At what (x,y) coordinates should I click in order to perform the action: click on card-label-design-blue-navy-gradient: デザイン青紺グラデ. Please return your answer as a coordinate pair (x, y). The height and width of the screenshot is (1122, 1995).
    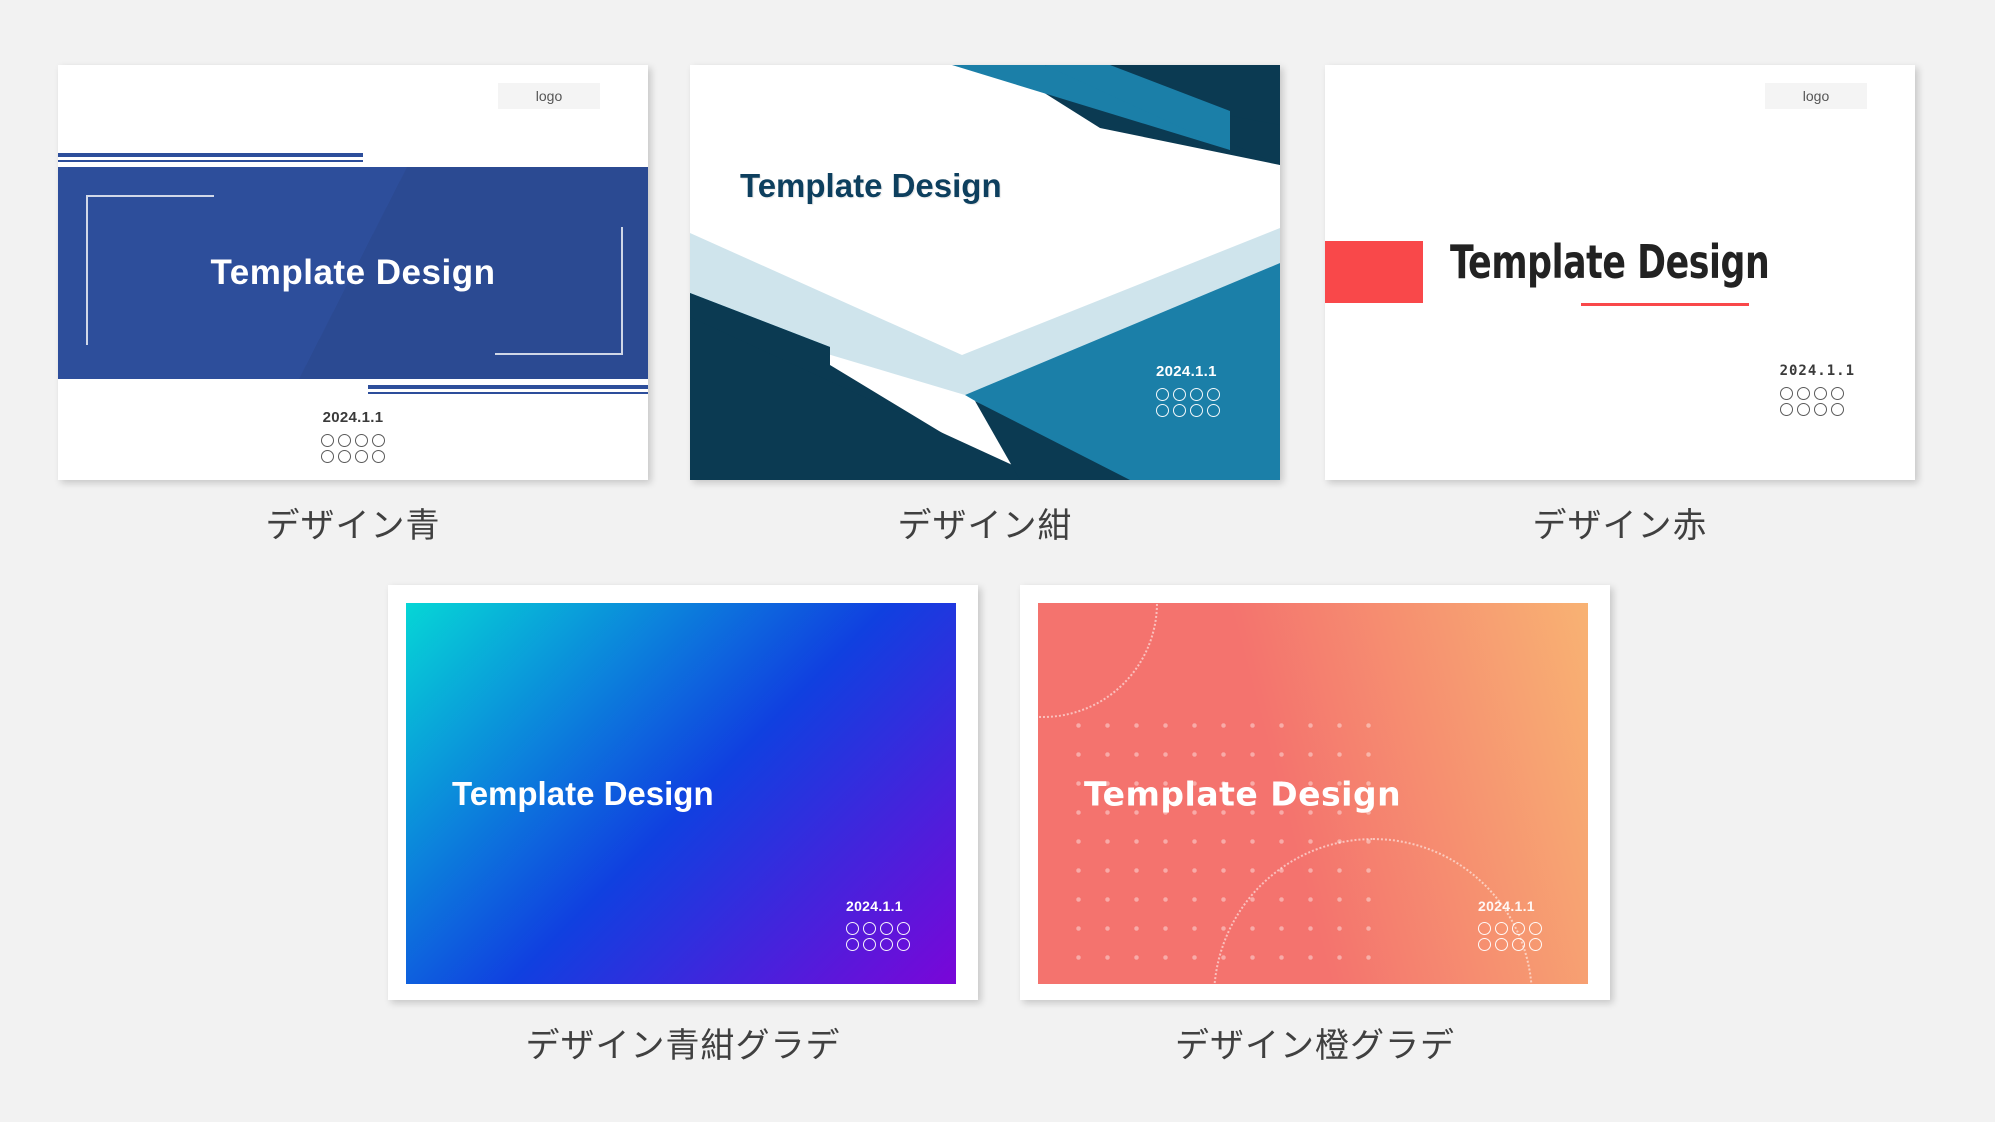
    Looking at the image, I should click on (683, 1046).